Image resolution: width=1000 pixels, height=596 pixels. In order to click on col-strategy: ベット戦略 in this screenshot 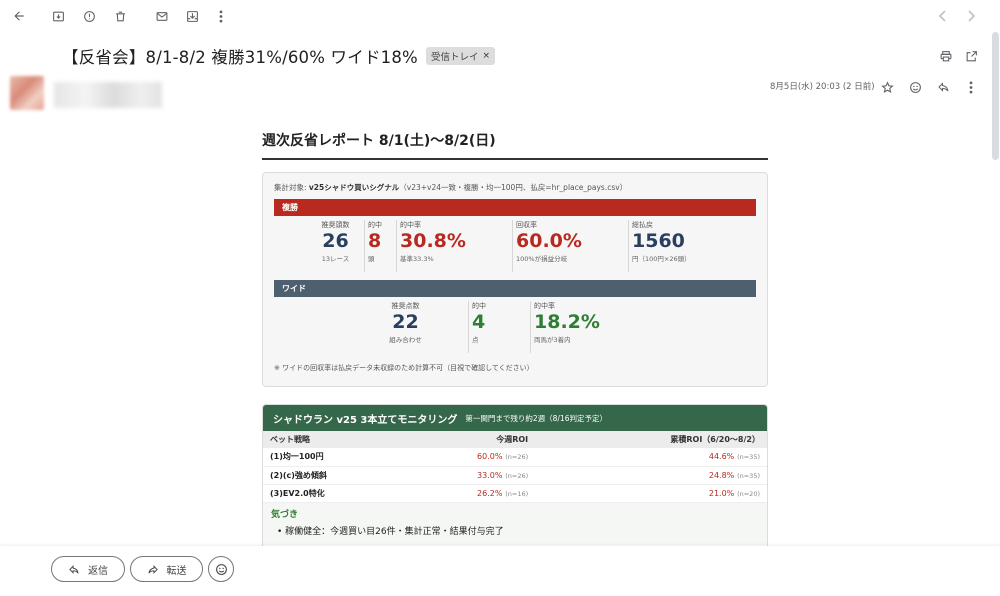, I will do `click(359, 439)`.